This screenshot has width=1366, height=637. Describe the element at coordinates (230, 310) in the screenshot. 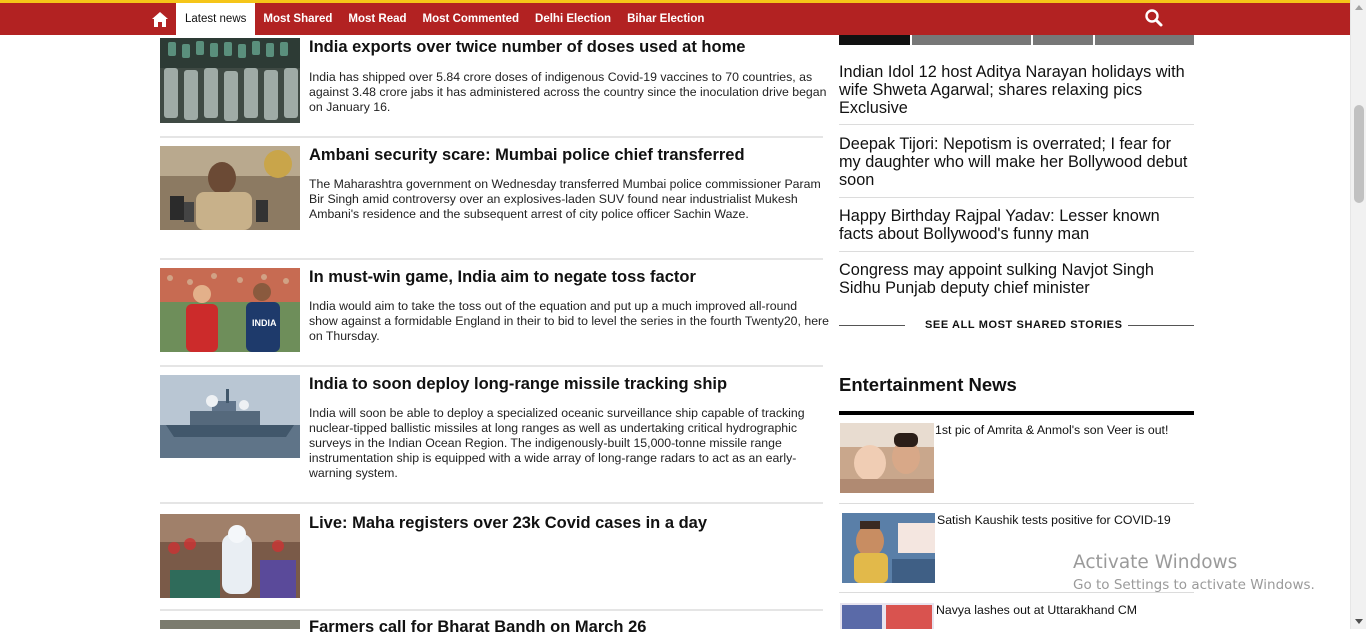

I see `story-thumbnail-cricket-toss: INDIA` at that location.